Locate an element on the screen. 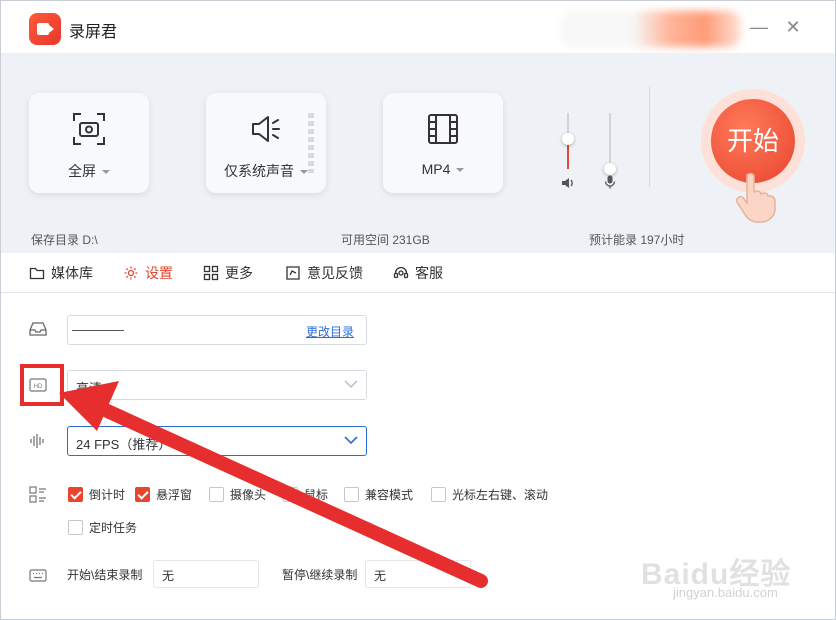  close-icon: ✕ is located at coordinates (793, 27).